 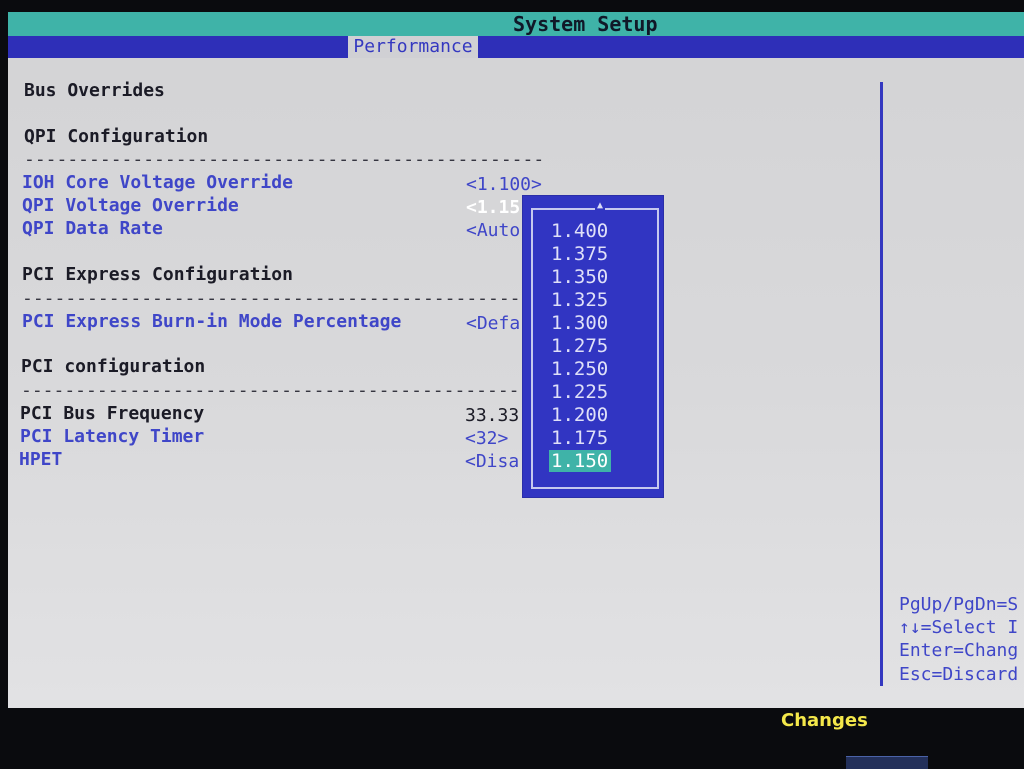 What do you see at coordinates (580, 461) in the screenshot?
I see `option-1-150-selected: 1.150` at bounding box center [580, 461].